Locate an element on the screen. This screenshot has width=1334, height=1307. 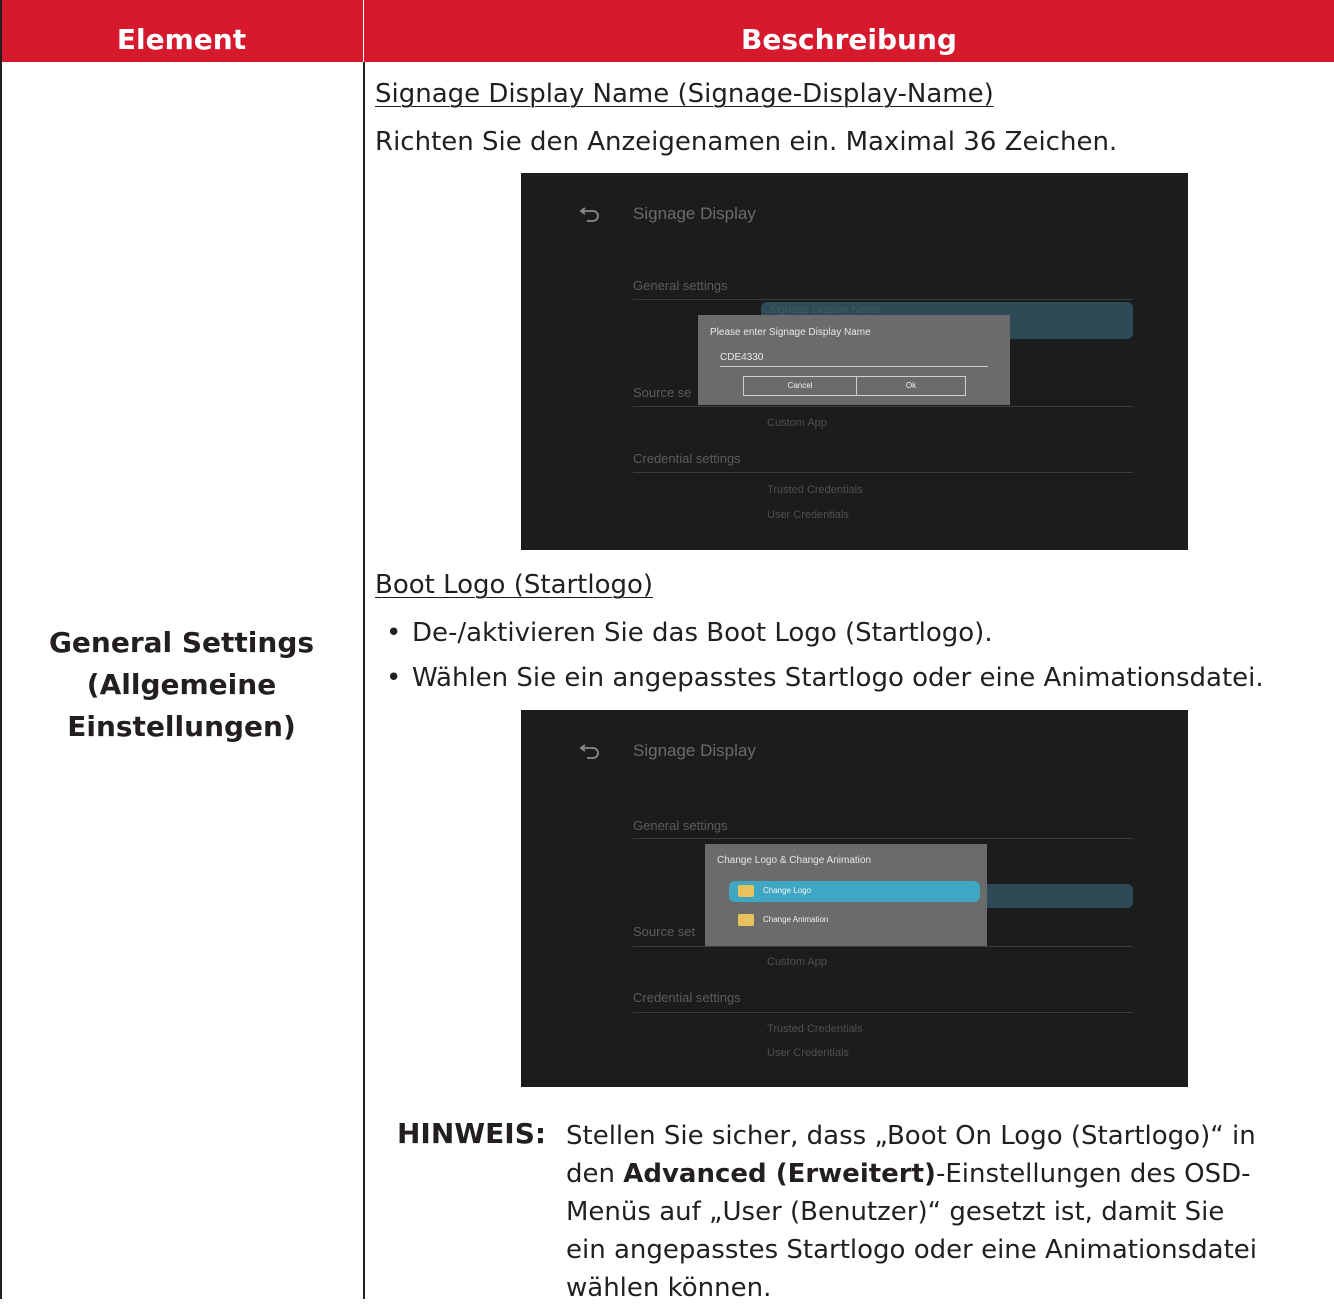
note-line2-pre: den is located at coordinates (595, 1174).